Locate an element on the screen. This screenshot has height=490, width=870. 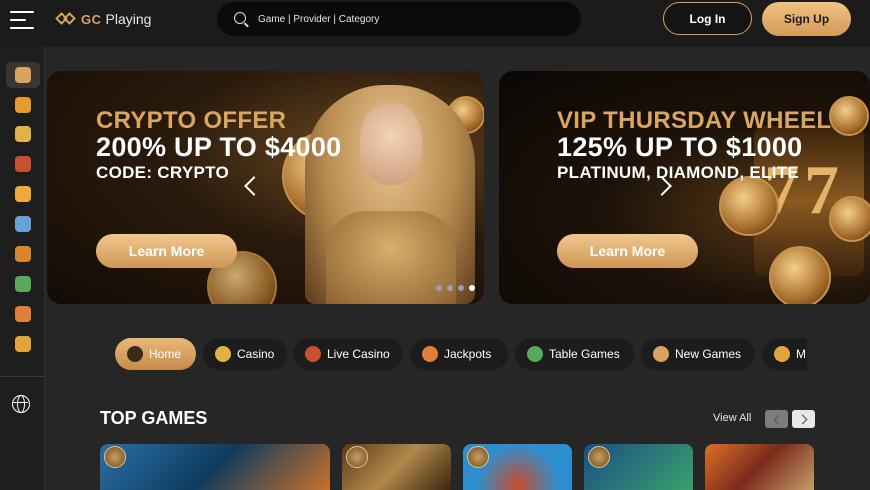
new-games-icon is located at coordinates (23, 284).